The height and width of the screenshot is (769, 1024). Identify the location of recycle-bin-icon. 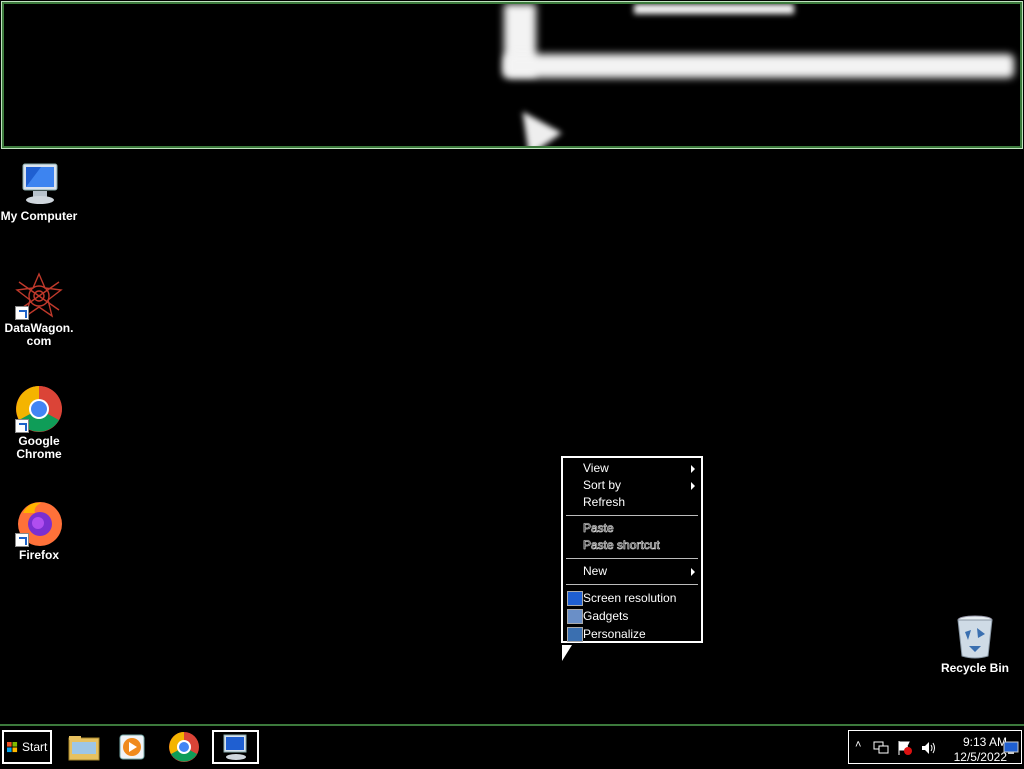
(975, 636).